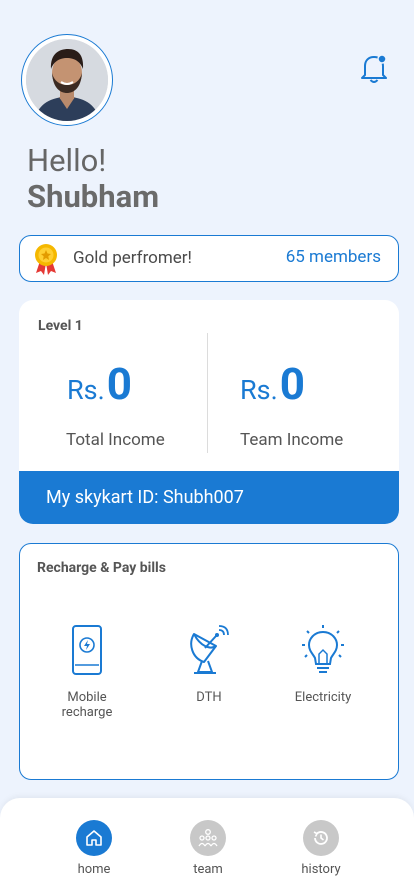  What do you see at coordinates (323, 697) in the screenshot?
I see `electricity-label: Electricity` at bounding box center [323, 697].